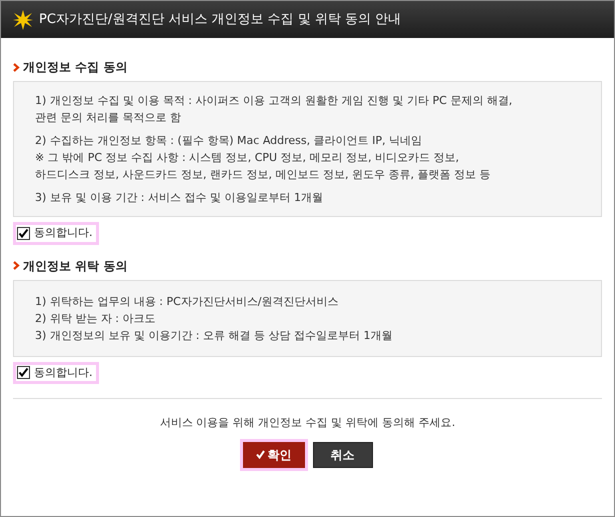 This screenshot has width=615, height=517. What do you see at coordinates (95, 318) in the screenshot?
I see `info-text: 2) 위탁 받는 자 : 아크도` at bounding box center [95, 318].